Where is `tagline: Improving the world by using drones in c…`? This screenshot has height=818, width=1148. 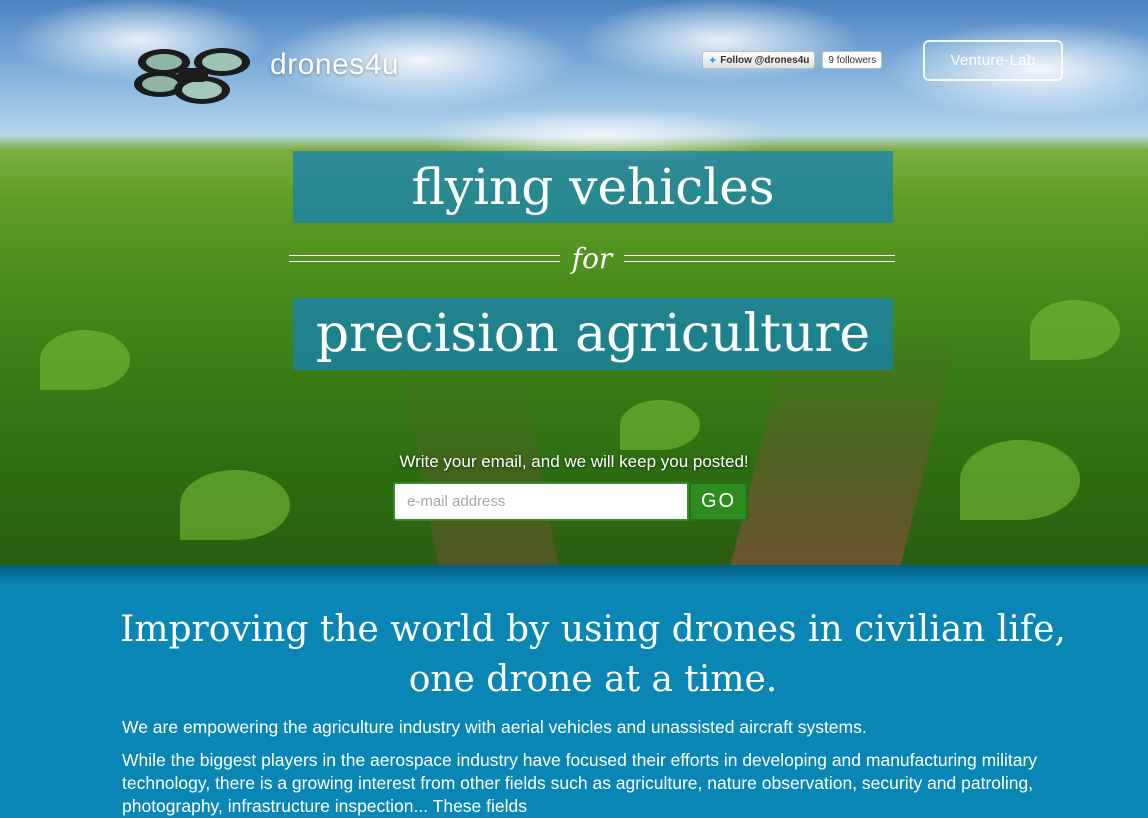 tagline: Improving the world by using drones in c… is located at coordinates (593, 654).